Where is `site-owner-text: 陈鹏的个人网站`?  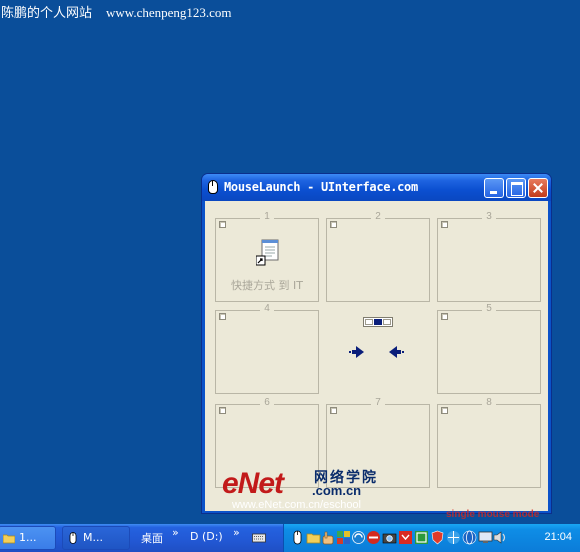 site-owner-text: 陈鹏的个人网站 is located at coordinates (47, 13).